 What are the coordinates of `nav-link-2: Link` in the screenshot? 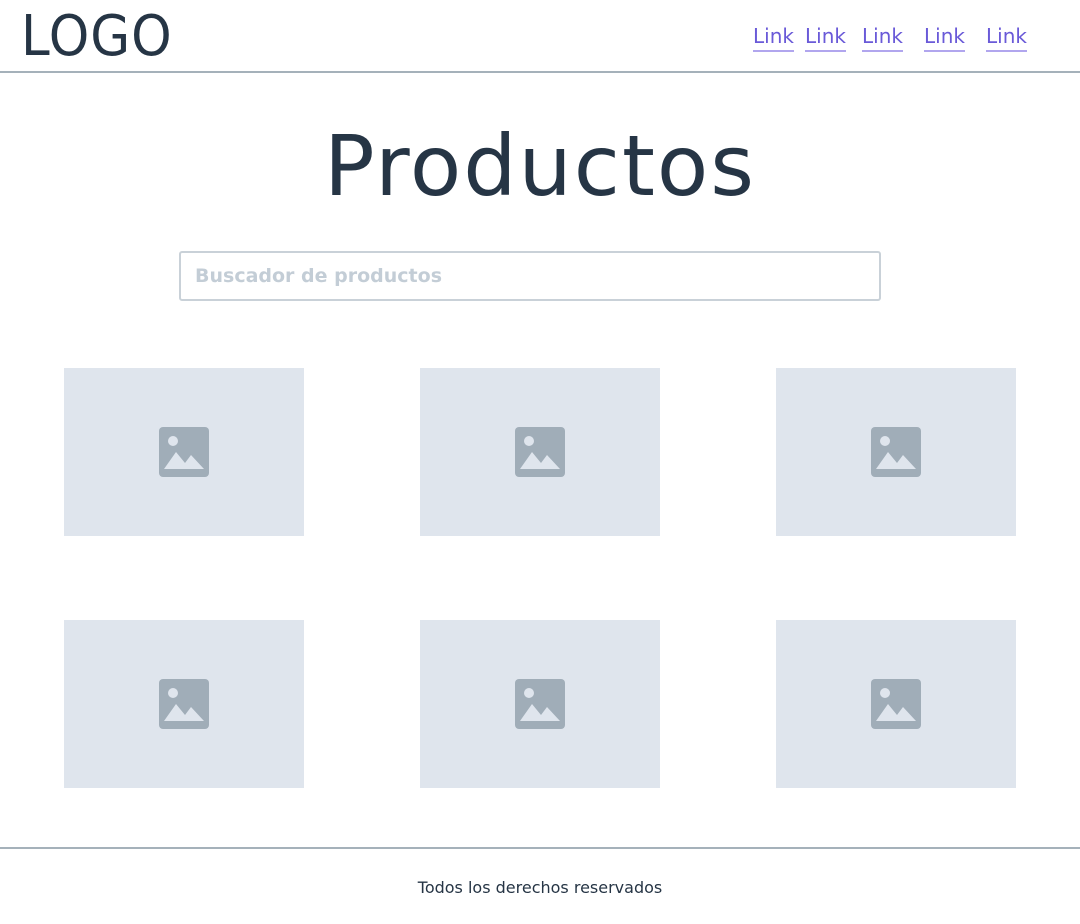 It's located at (825, 37).